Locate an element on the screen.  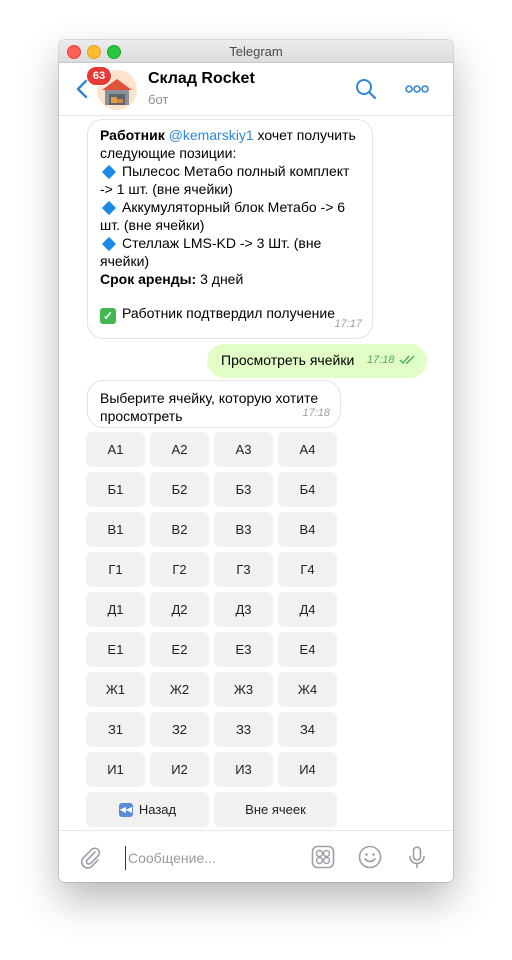
cell-button: Г1 is located at coordinates (115, 569).